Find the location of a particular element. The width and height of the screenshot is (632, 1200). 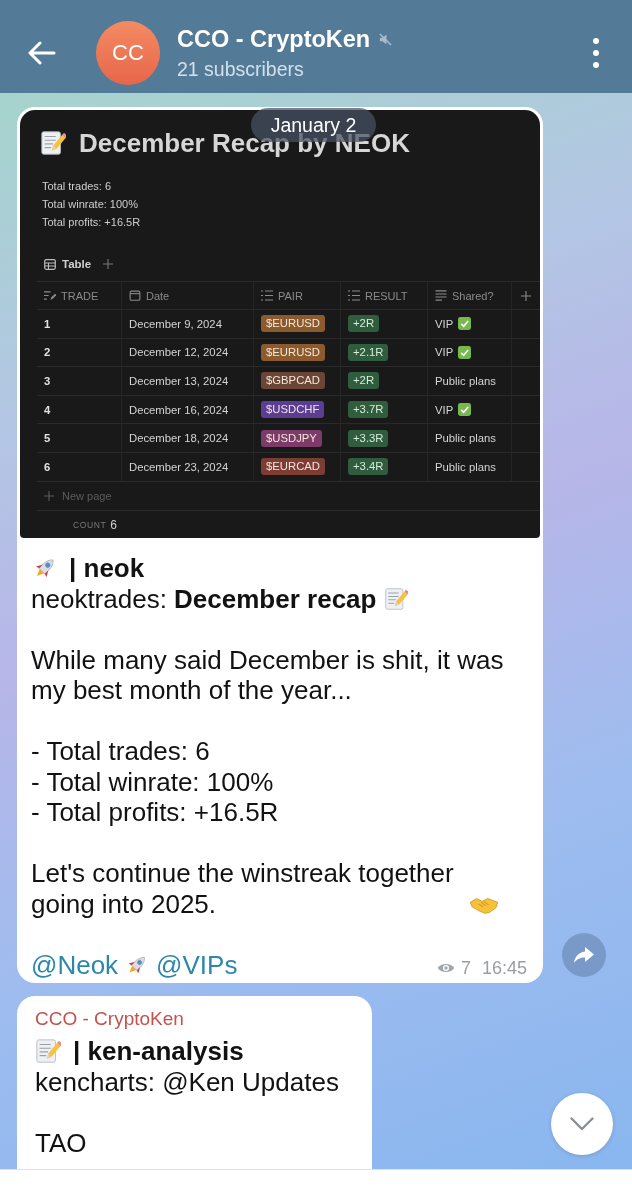

trade-date: December 9, 2024 is located at coordinates (175, 323).